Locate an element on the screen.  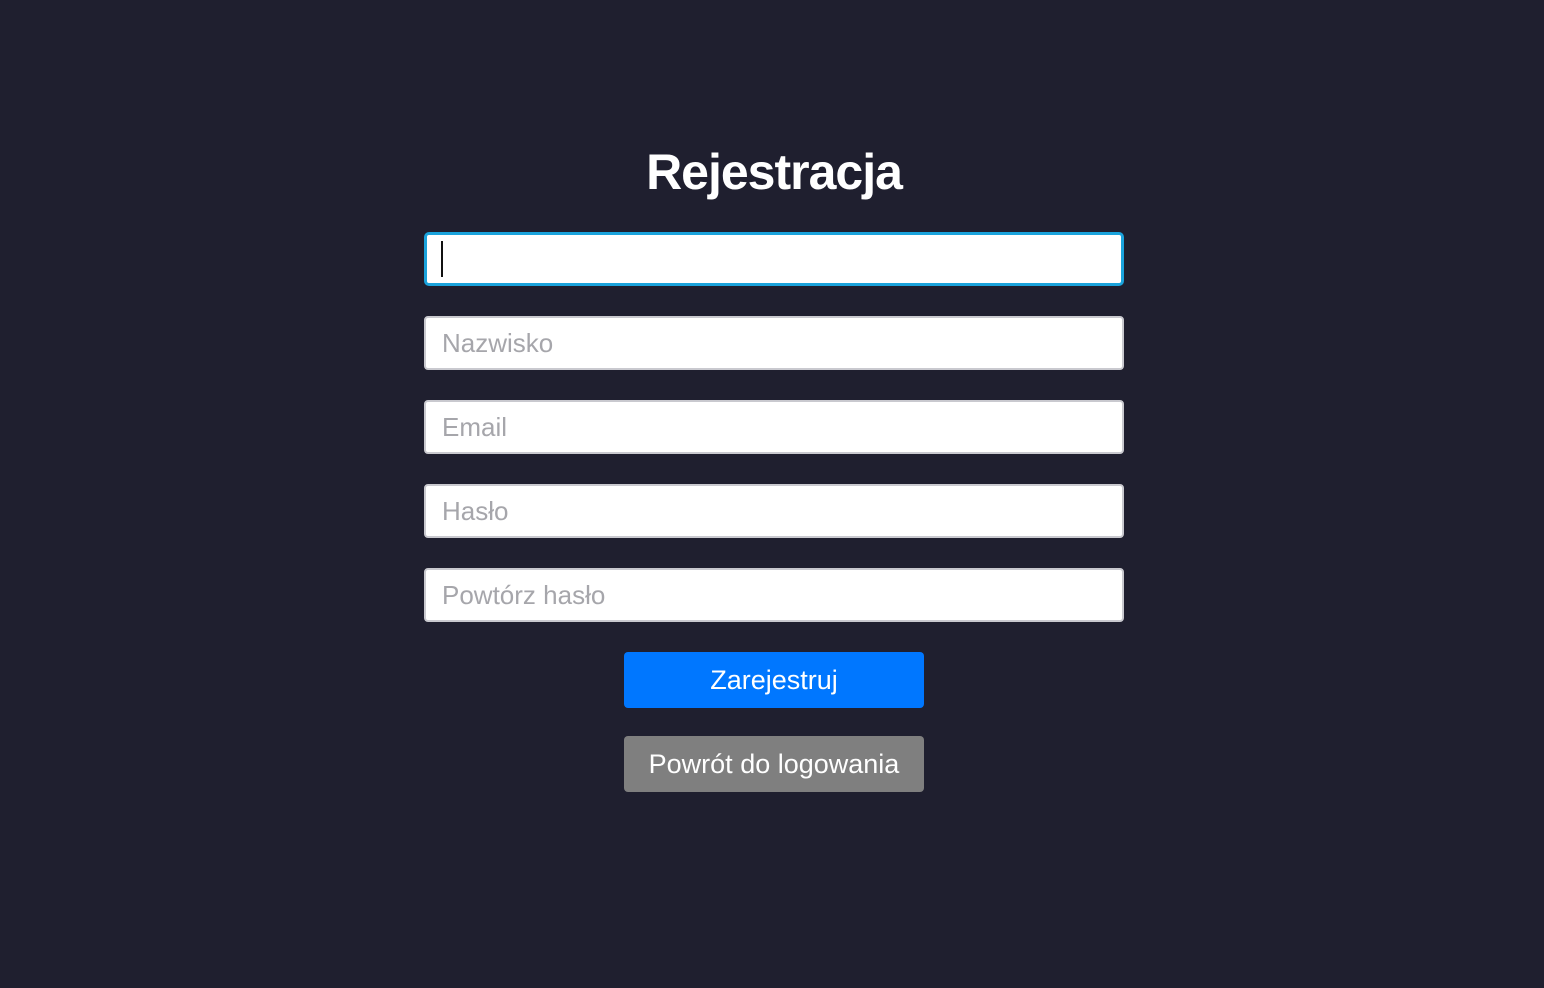
email-field is located at coordinates (774, 427).